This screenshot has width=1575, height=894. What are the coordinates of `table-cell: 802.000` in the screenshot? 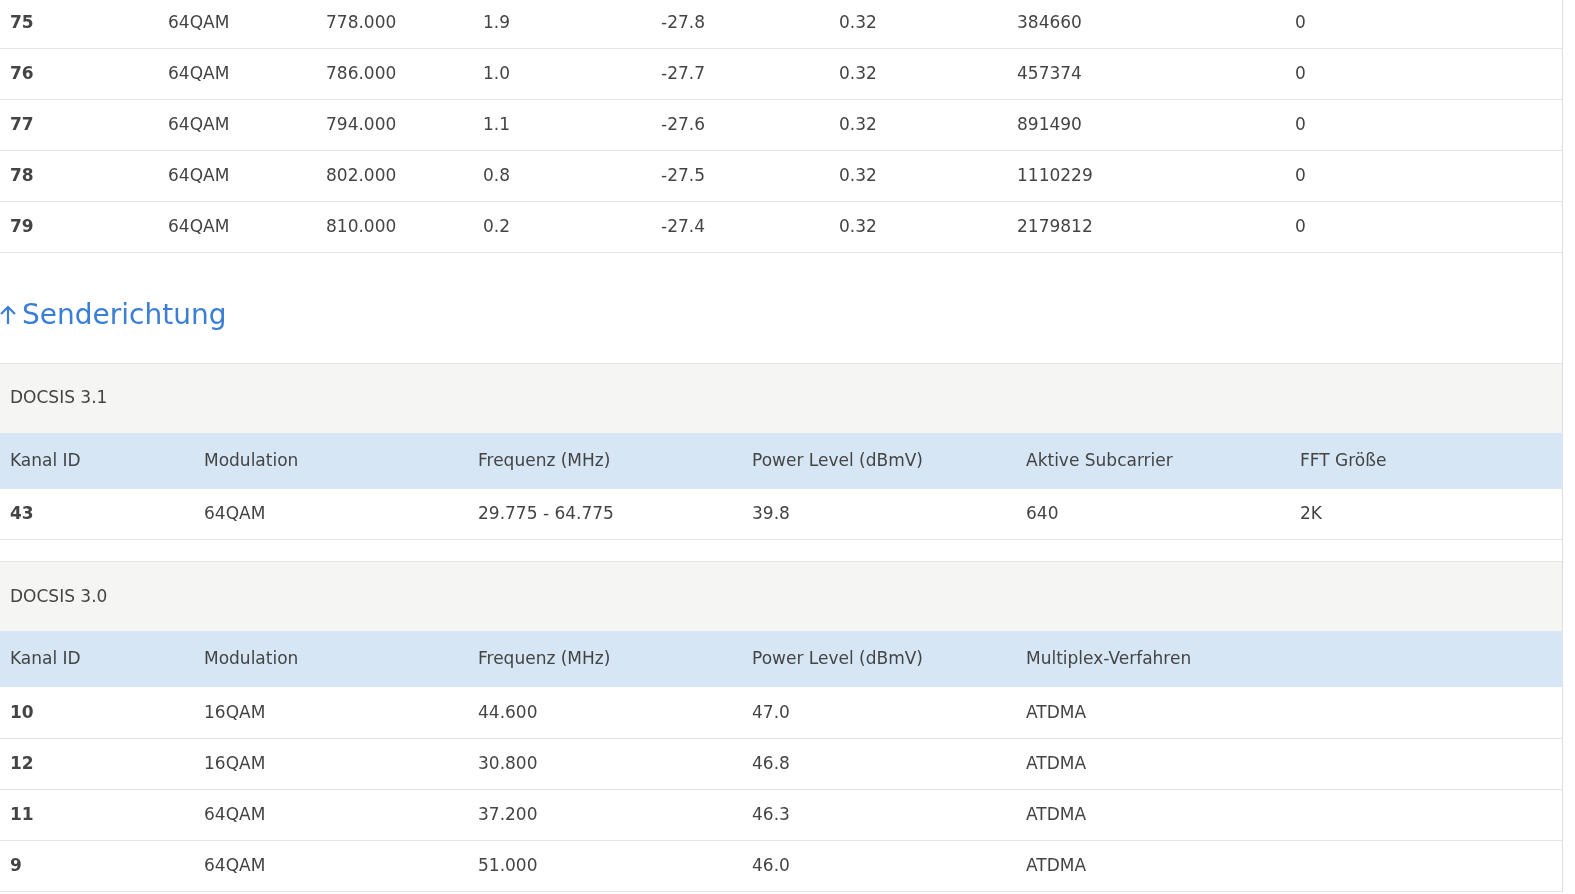 It's located at (394, 175).